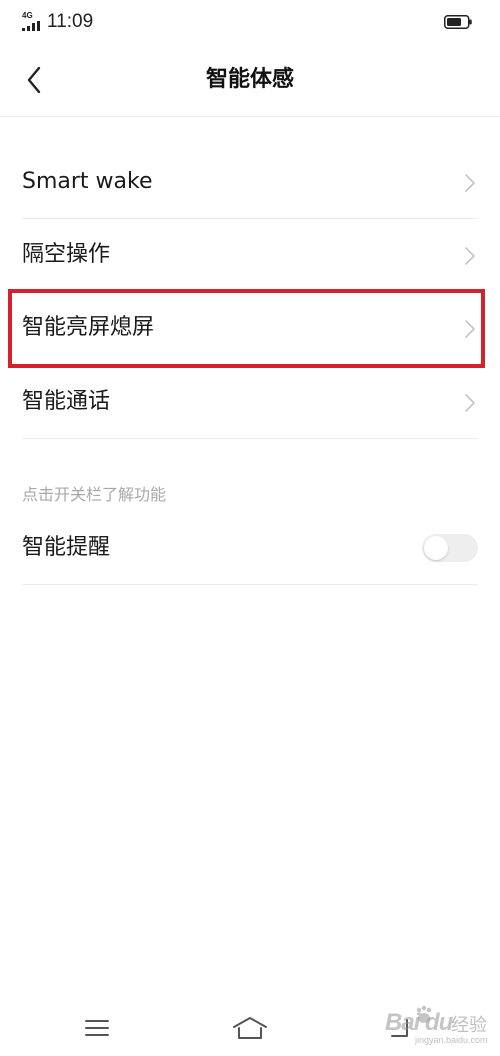 This screenshot has width=500, height=1056. I want to click on network-type: 4G, so click(27, 15).